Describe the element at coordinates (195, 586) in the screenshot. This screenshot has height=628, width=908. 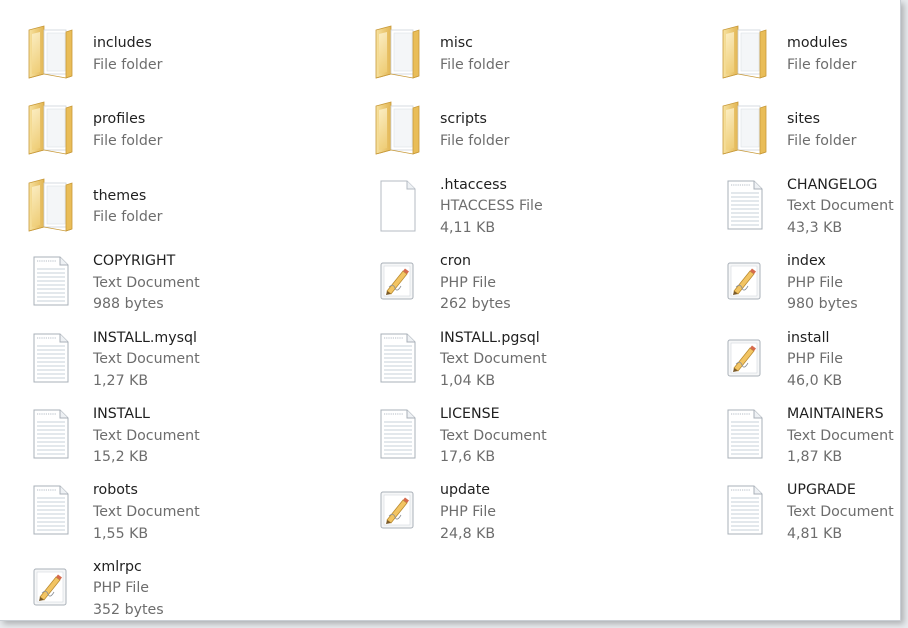
I see `file-item: xmlrpc PHP File 352 bytes` at that location.